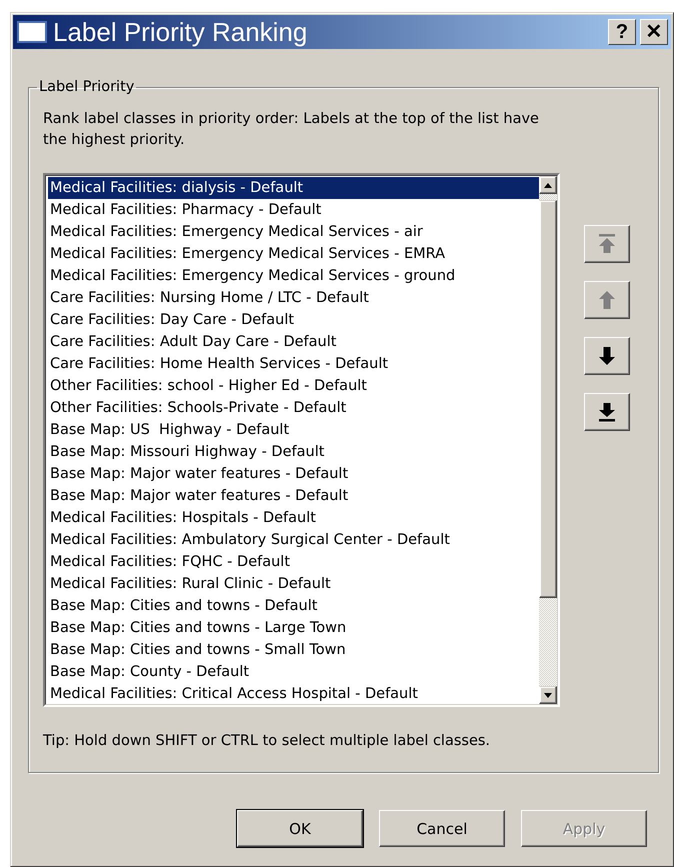 This screenshot has height=867, width=674. What do you see at coordinates (291, 130) in the screenshot?
I see `description: Rank label classes in priority order: Labels at the top of the list have the highest priority.` at bounding box center [291, 130].